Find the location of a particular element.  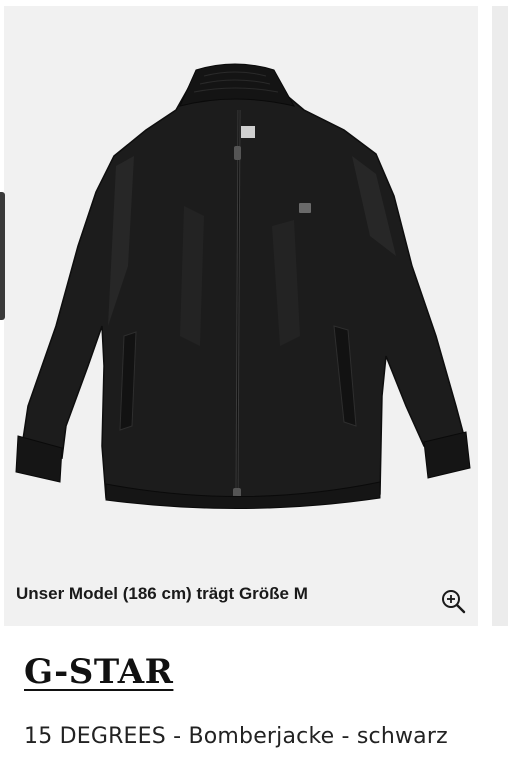

model-size-caption: Unser Model (186 cm) trägt Größe M is located at coordinates (162, 593).